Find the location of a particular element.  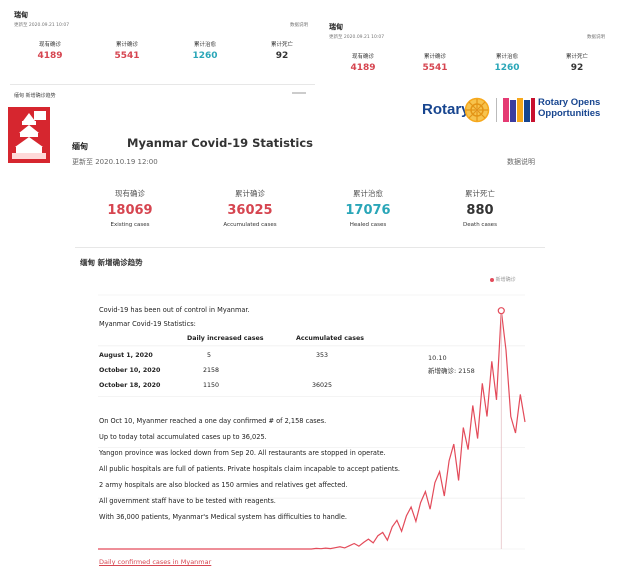

stat-value: 36025 is located at coordinates (250, 210).